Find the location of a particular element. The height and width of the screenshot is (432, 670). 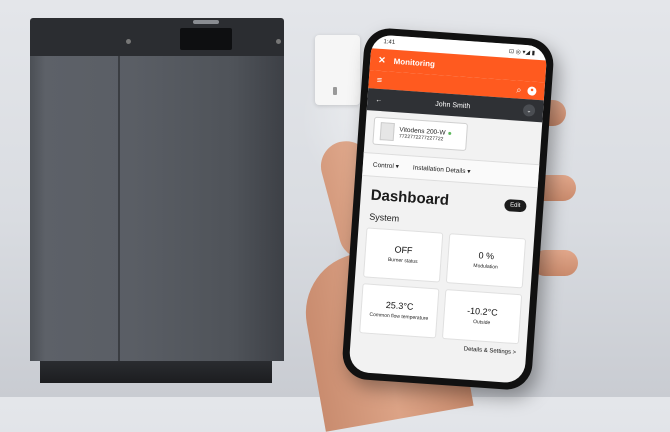

tile-value: 0 % is located at coordinates (486, 256).